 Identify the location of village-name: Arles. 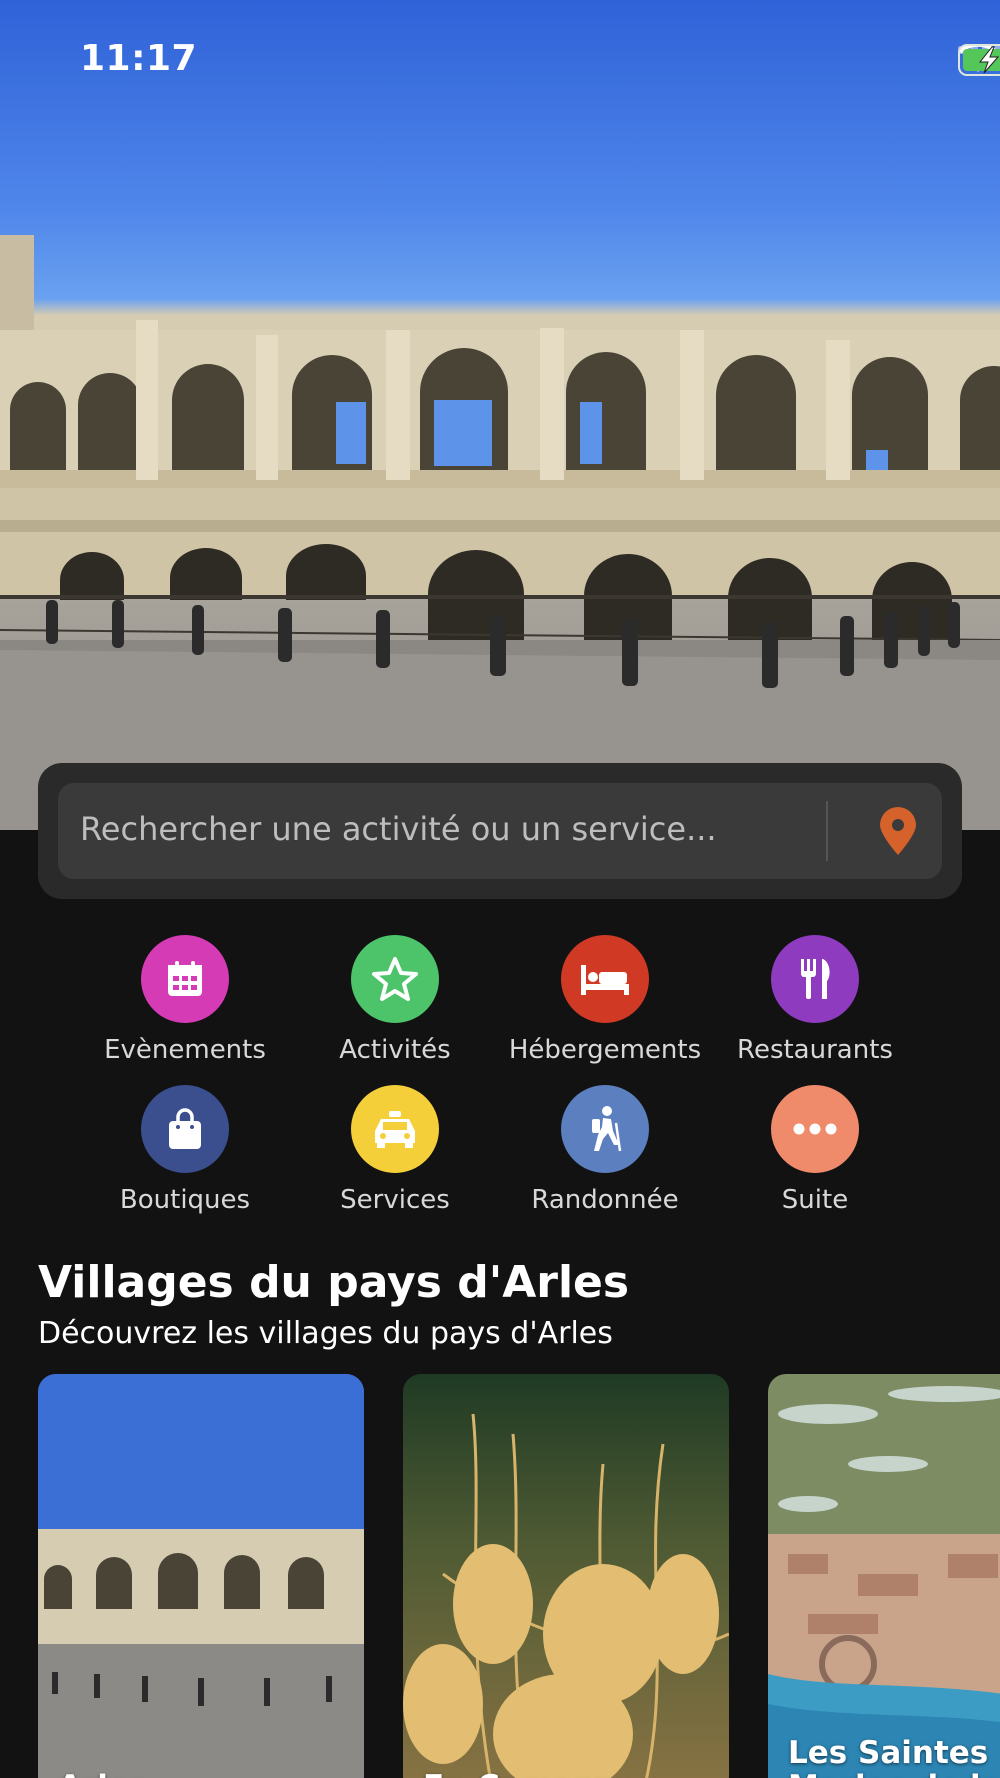
(102, 1774).